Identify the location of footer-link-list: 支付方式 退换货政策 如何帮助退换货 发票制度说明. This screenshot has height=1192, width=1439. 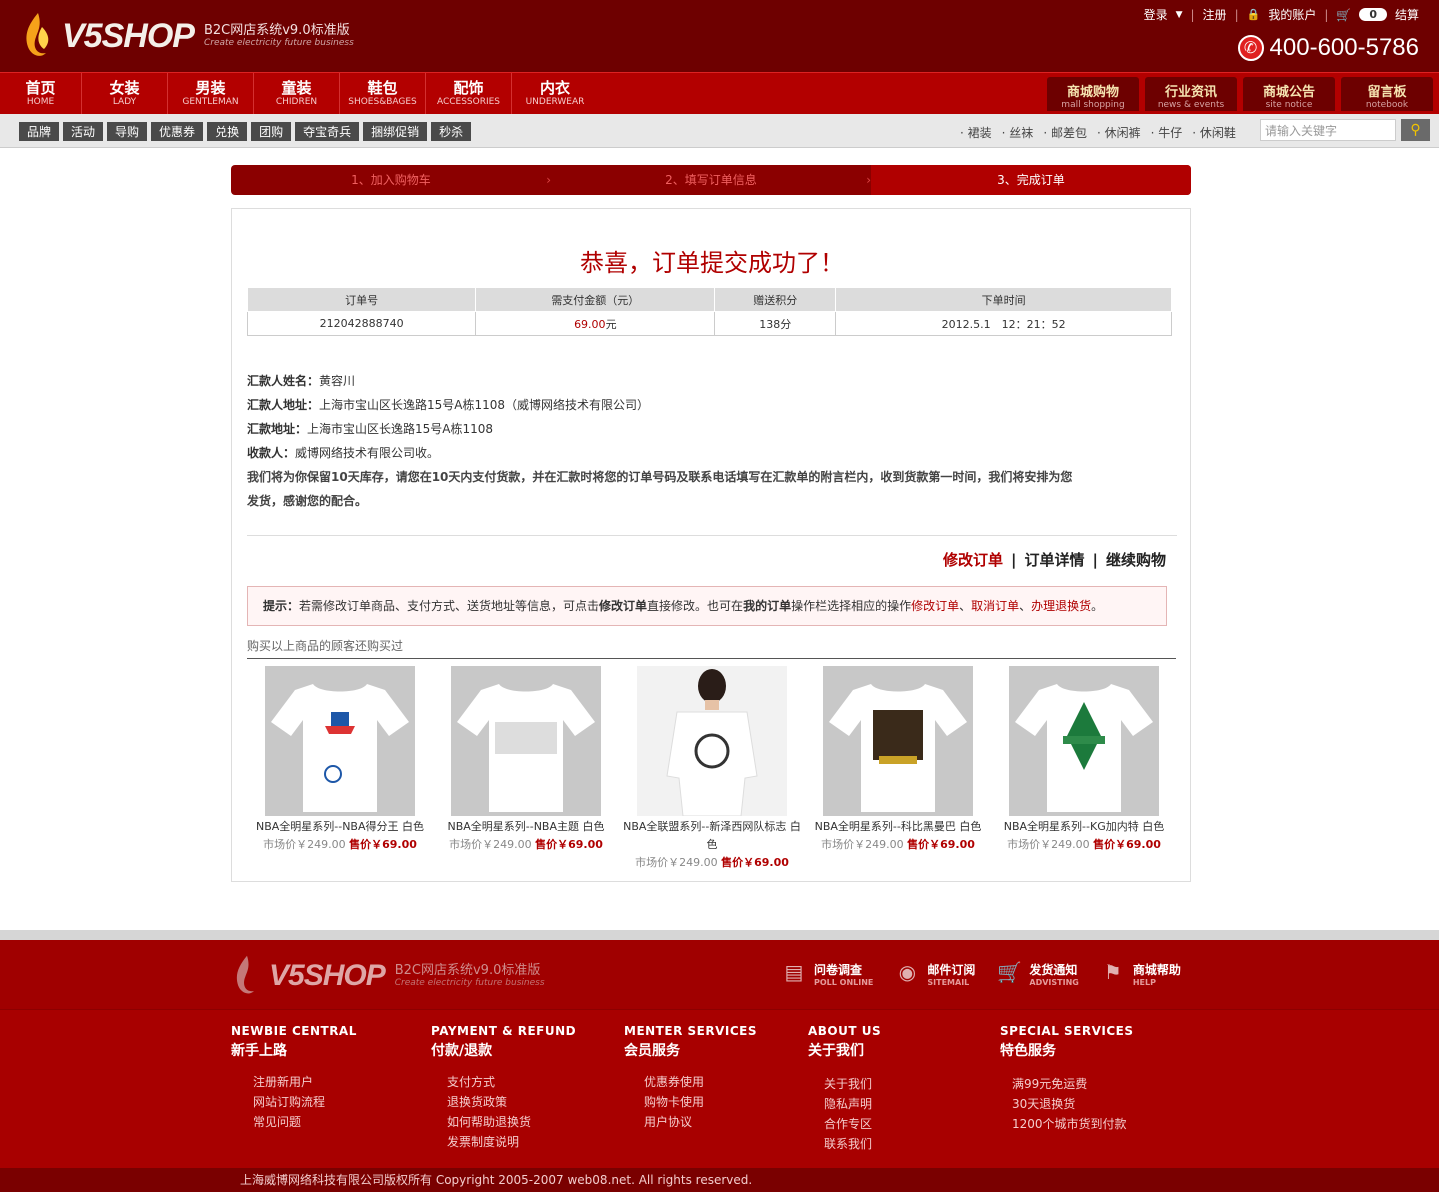
(535, 1112).